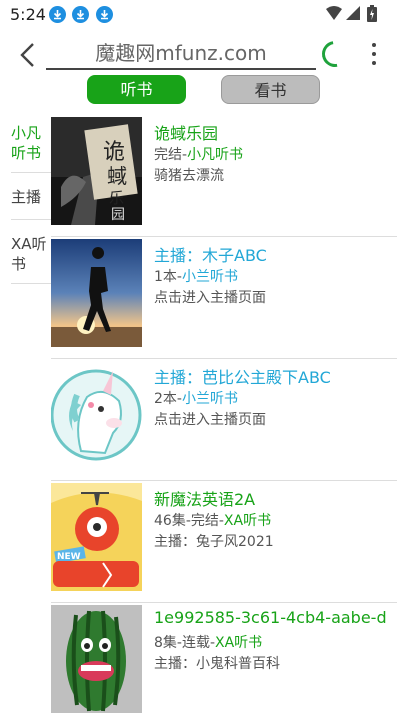 The height and width of the screenshot is (727, 409). I want to click on sidebar-item-anchor: 主播, so click(31, 196).